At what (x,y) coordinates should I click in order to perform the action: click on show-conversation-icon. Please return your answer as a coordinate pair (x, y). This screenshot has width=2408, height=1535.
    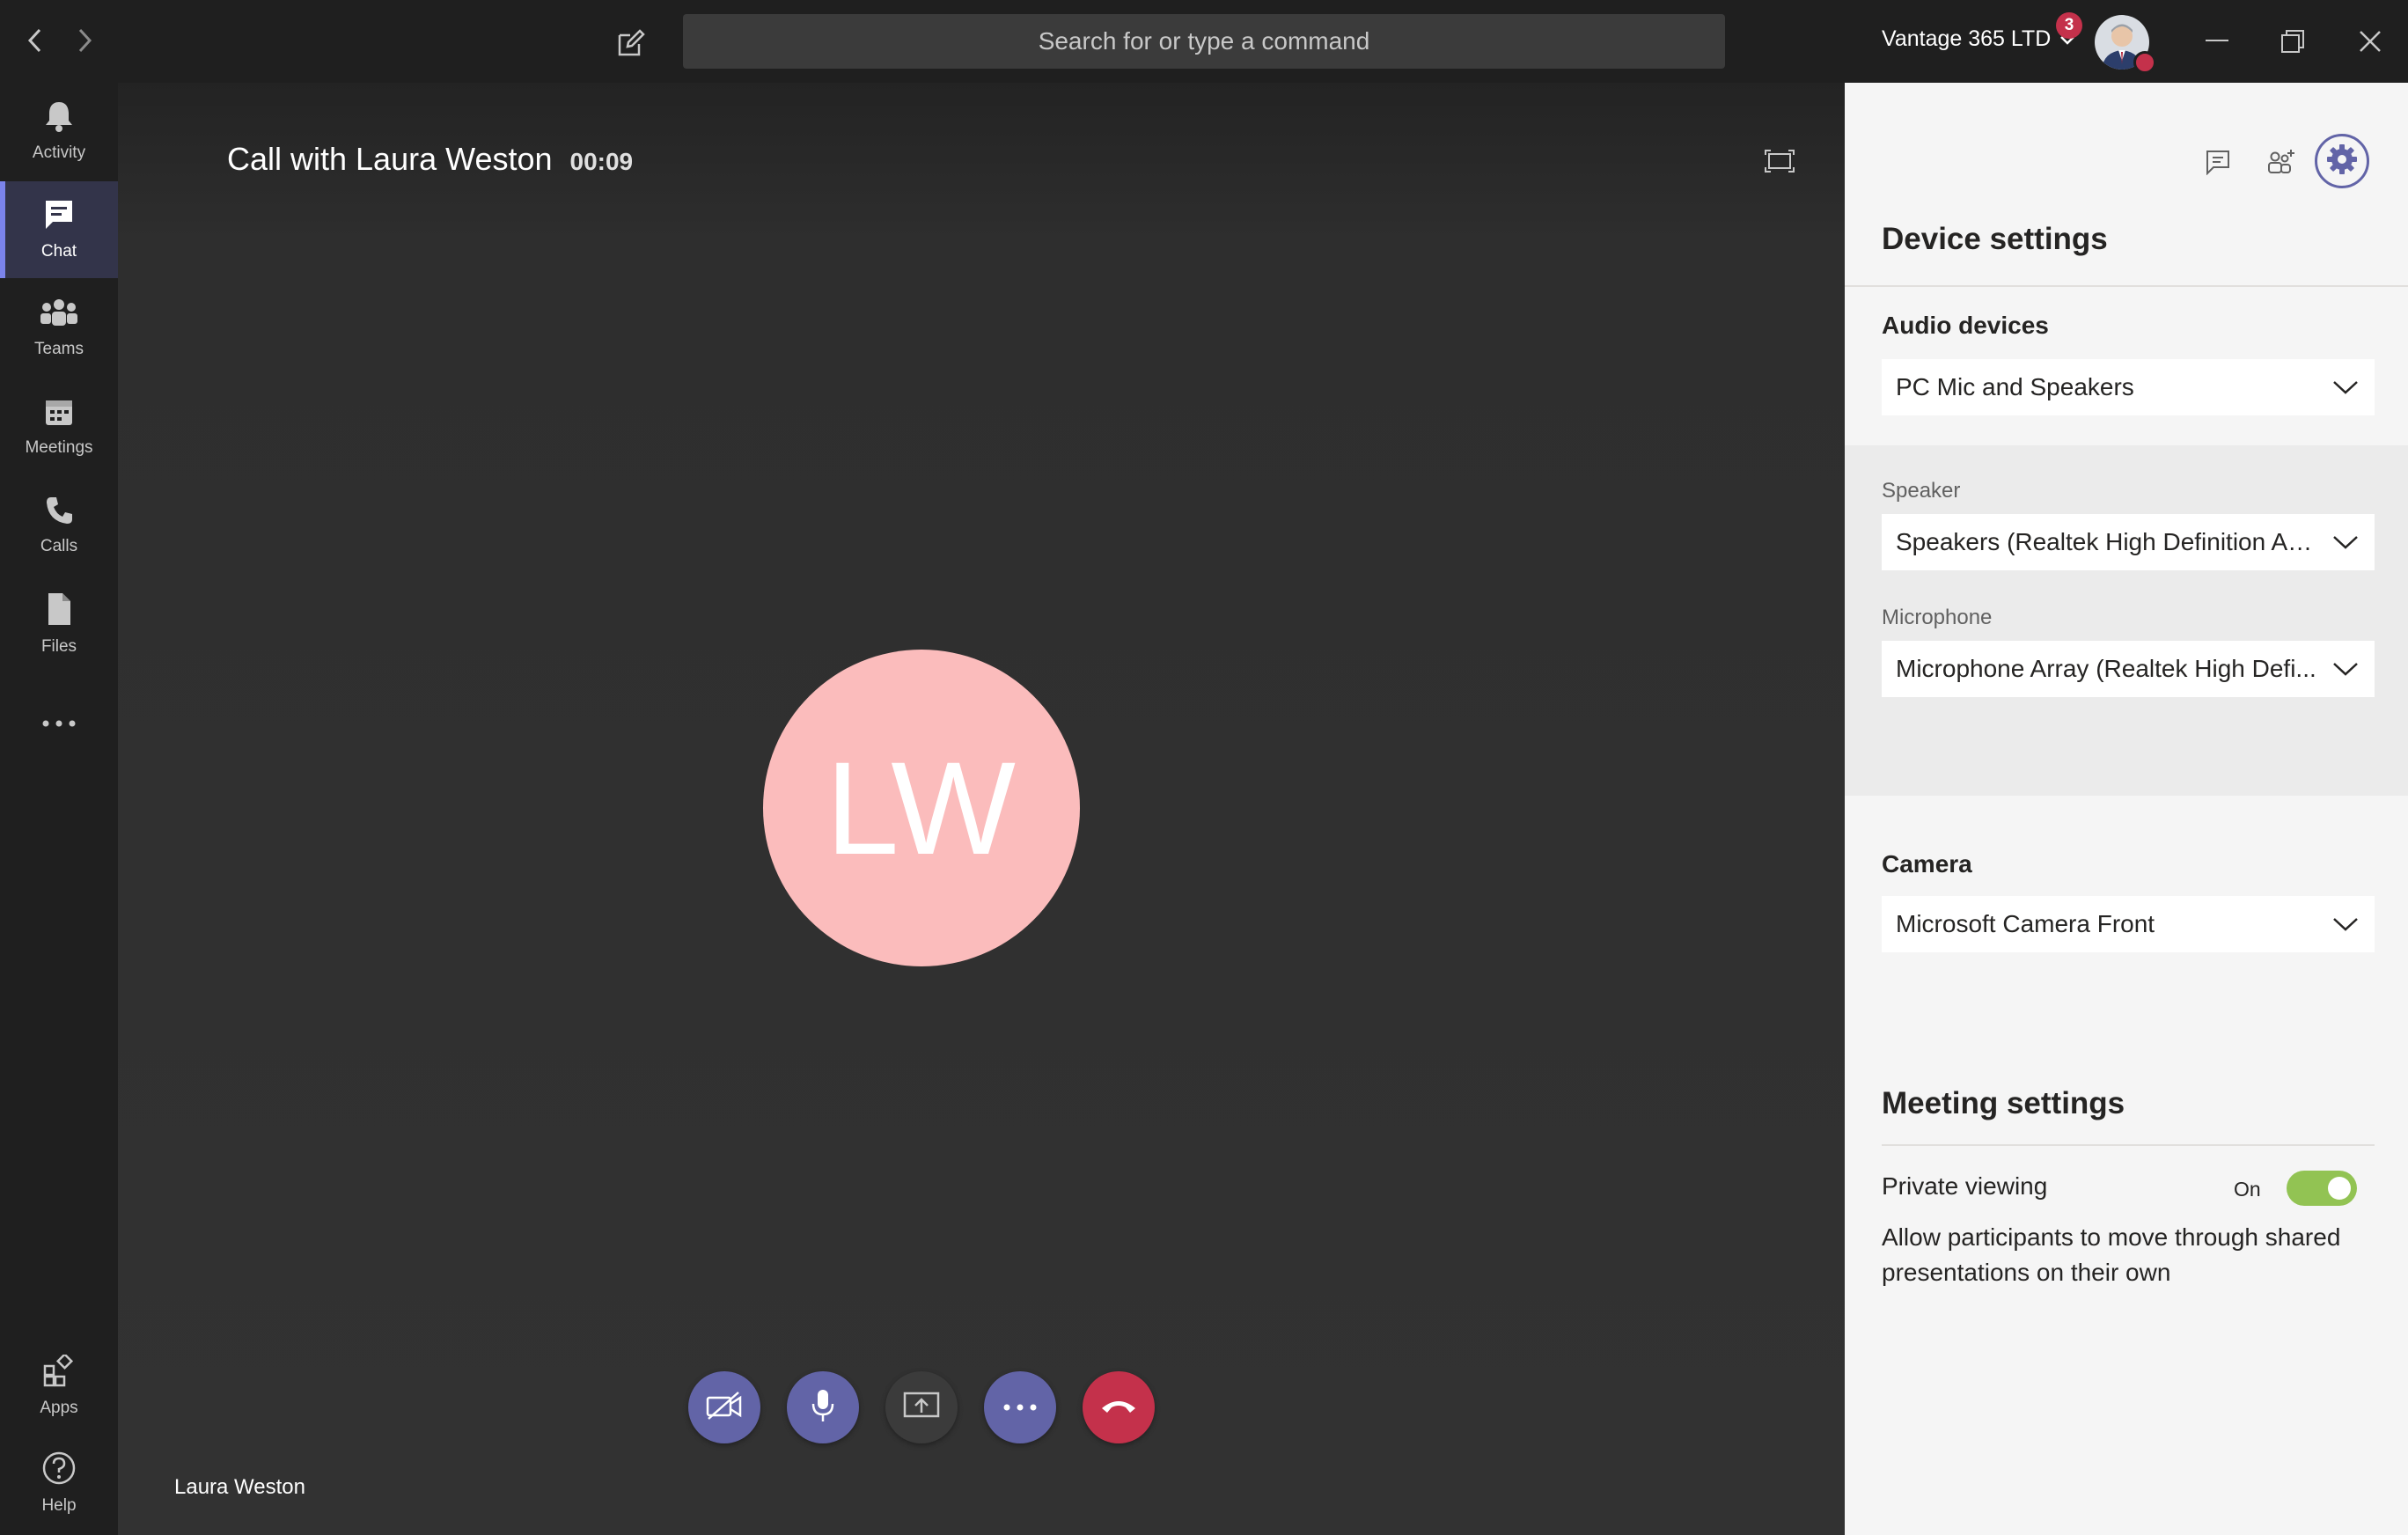
    Looking at the image, I should click on (2218, 162).